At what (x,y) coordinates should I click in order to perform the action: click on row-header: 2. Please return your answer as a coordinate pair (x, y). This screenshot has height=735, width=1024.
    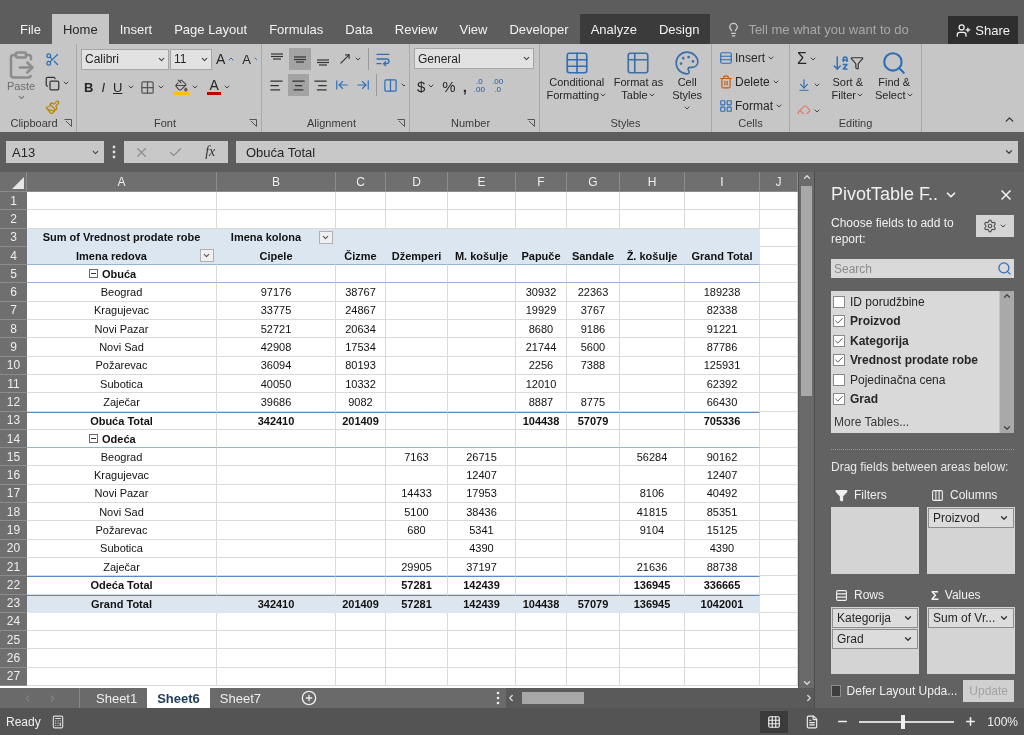
    Looking at the image, I should click on (13, 219).